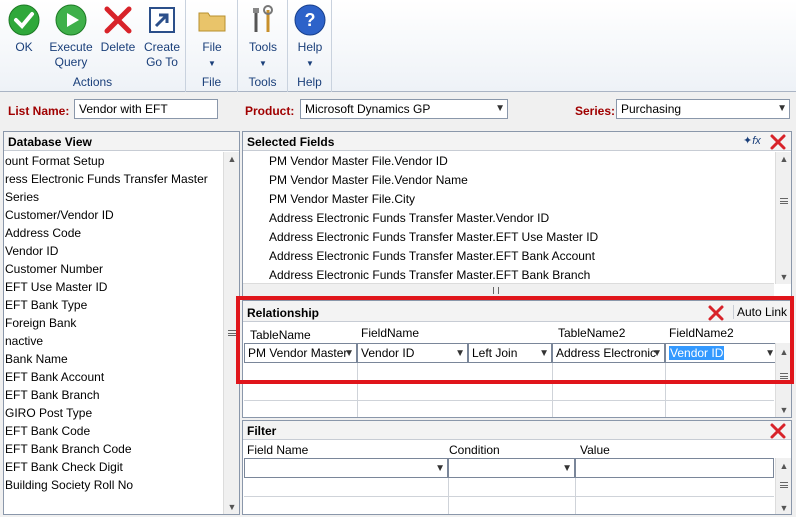 This screenshot has height=517, width=796. Describe the element at coordinates (511, 468) in the screenshot. I see `filter-condition-dropdown: ▼` at that location.